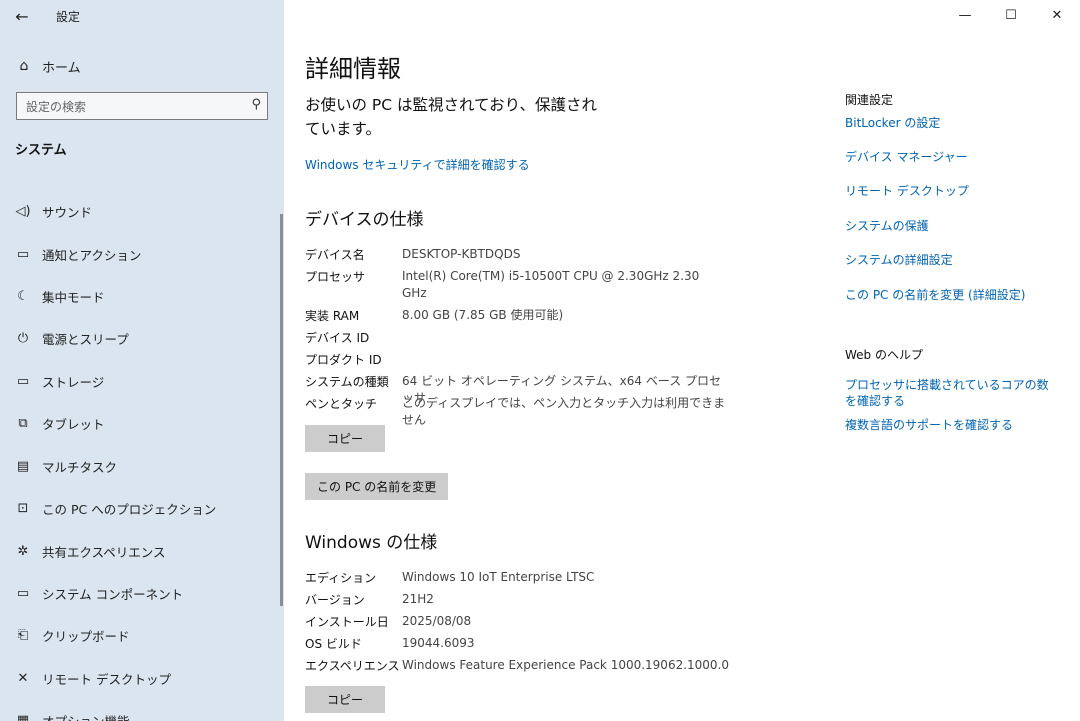 The width and height of the screenshot is (1080, 721). What do you see at coordinates (140, 211) in the screenshot?
I see `sidebar-item-sound: ◁) サウンド` at bounding box center [140, 211].